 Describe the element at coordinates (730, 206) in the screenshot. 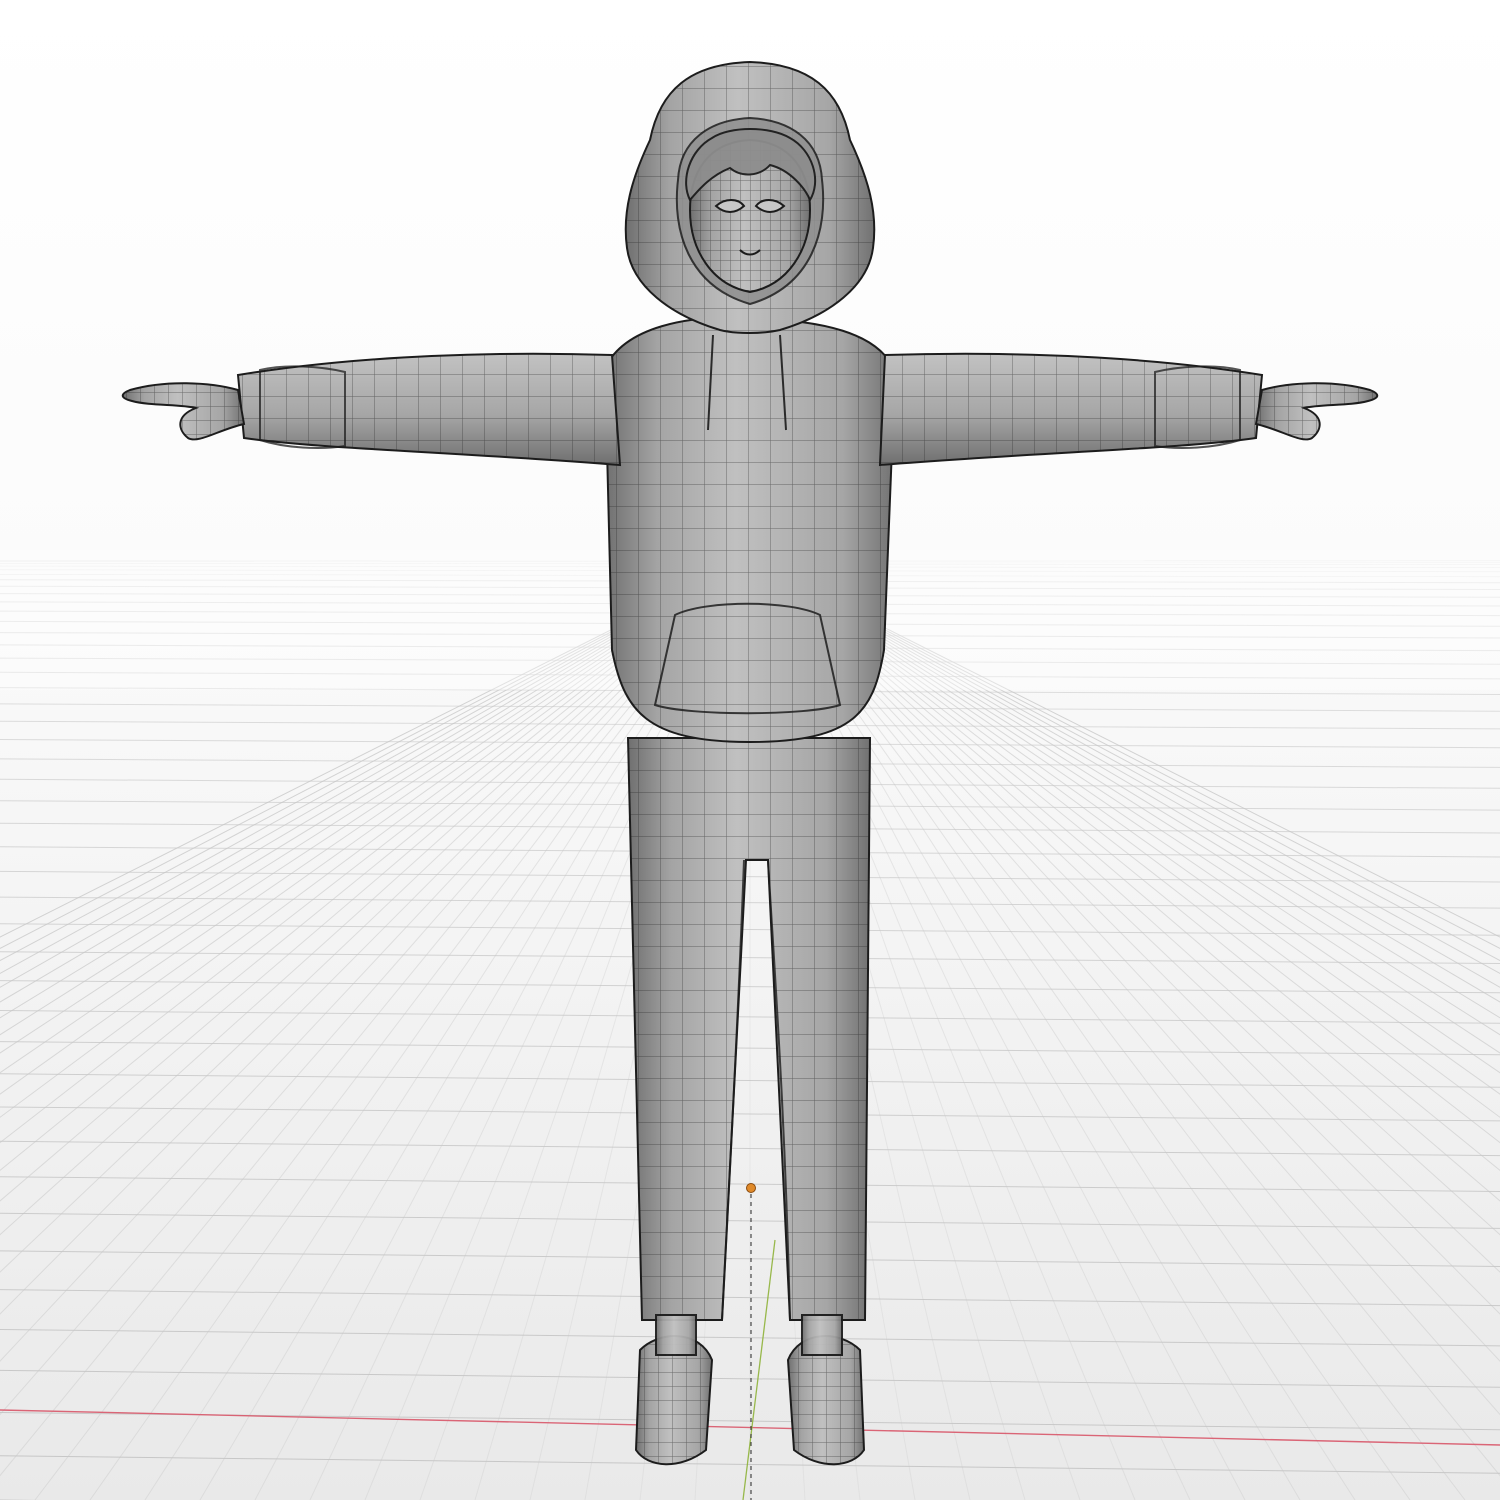

I see `left-eye` at that location.